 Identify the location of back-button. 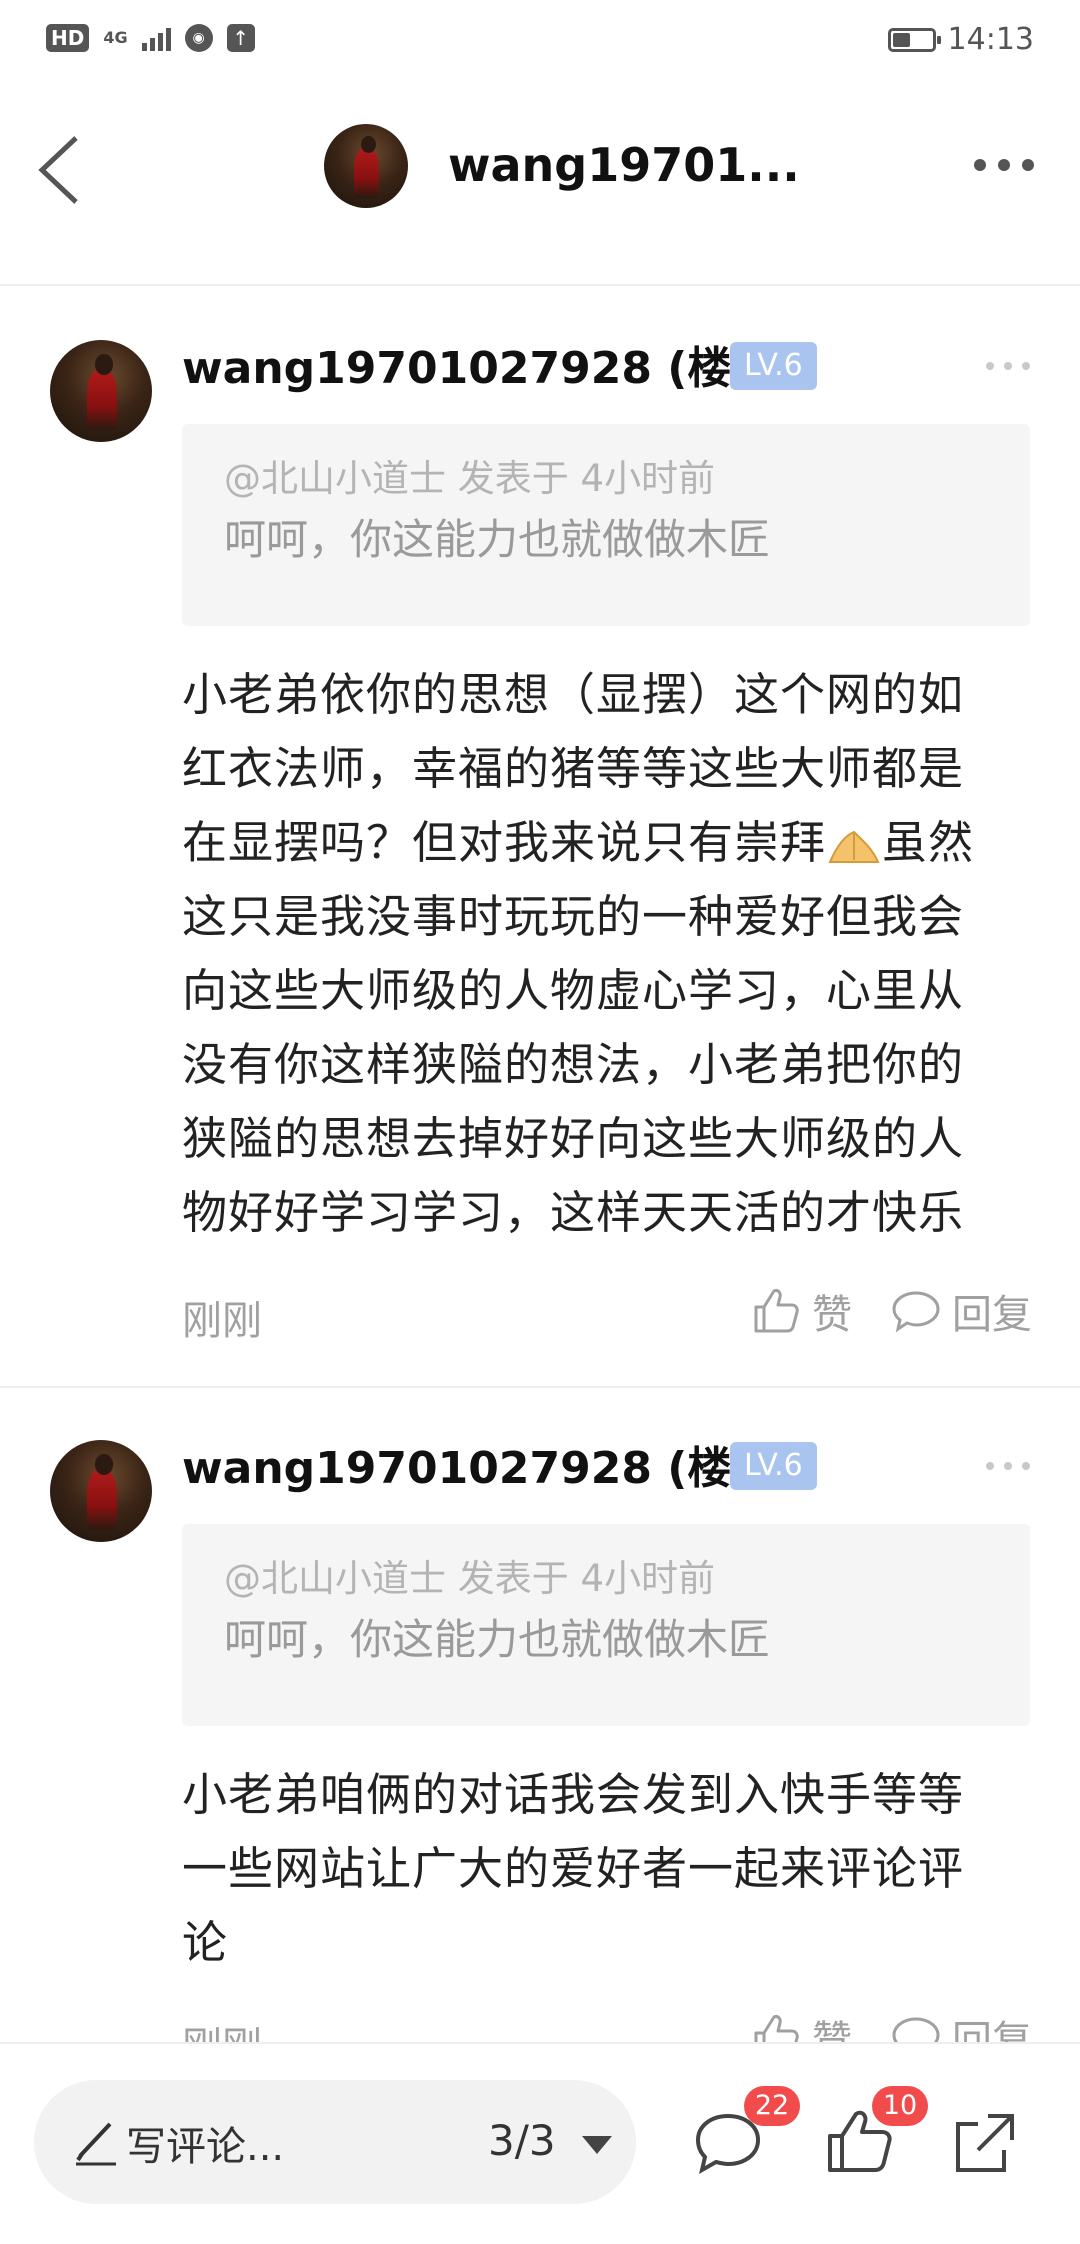
(60, 170).